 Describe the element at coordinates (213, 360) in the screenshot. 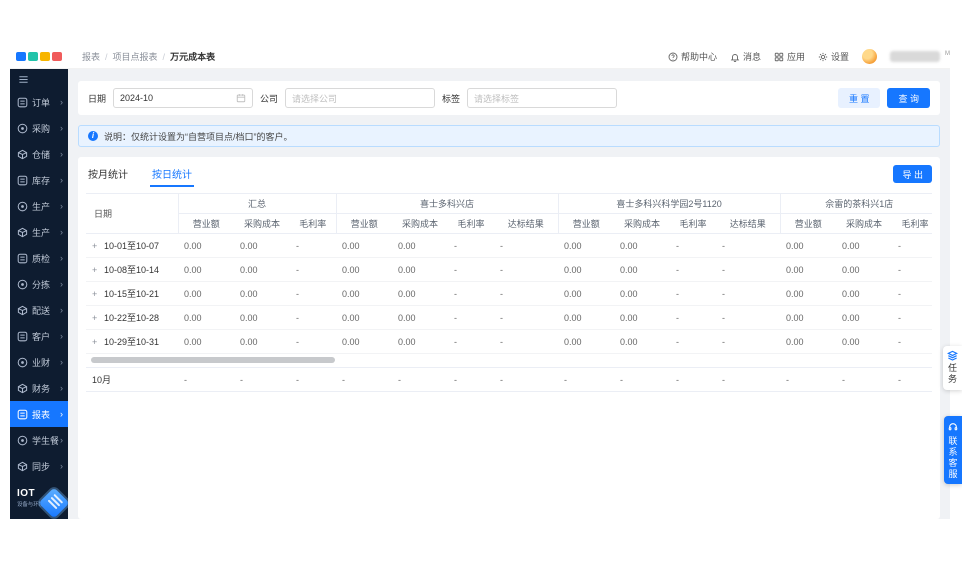

I see `scrollbar-thumb` at that location.